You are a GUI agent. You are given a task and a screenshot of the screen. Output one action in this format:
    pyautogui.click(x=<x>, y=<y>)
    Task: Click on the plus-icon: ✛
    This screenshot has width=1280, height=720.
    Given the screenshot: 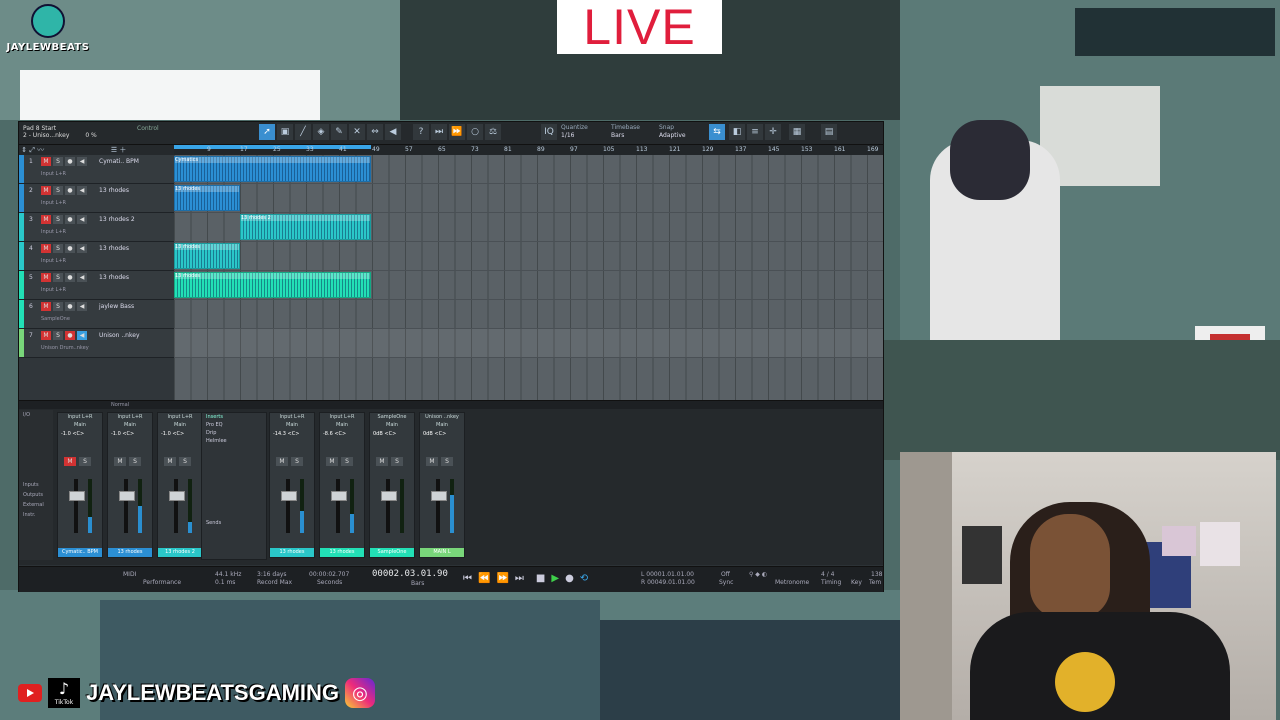 What is the action you would take?
    pyautogui.click(x=773, y=132)
    